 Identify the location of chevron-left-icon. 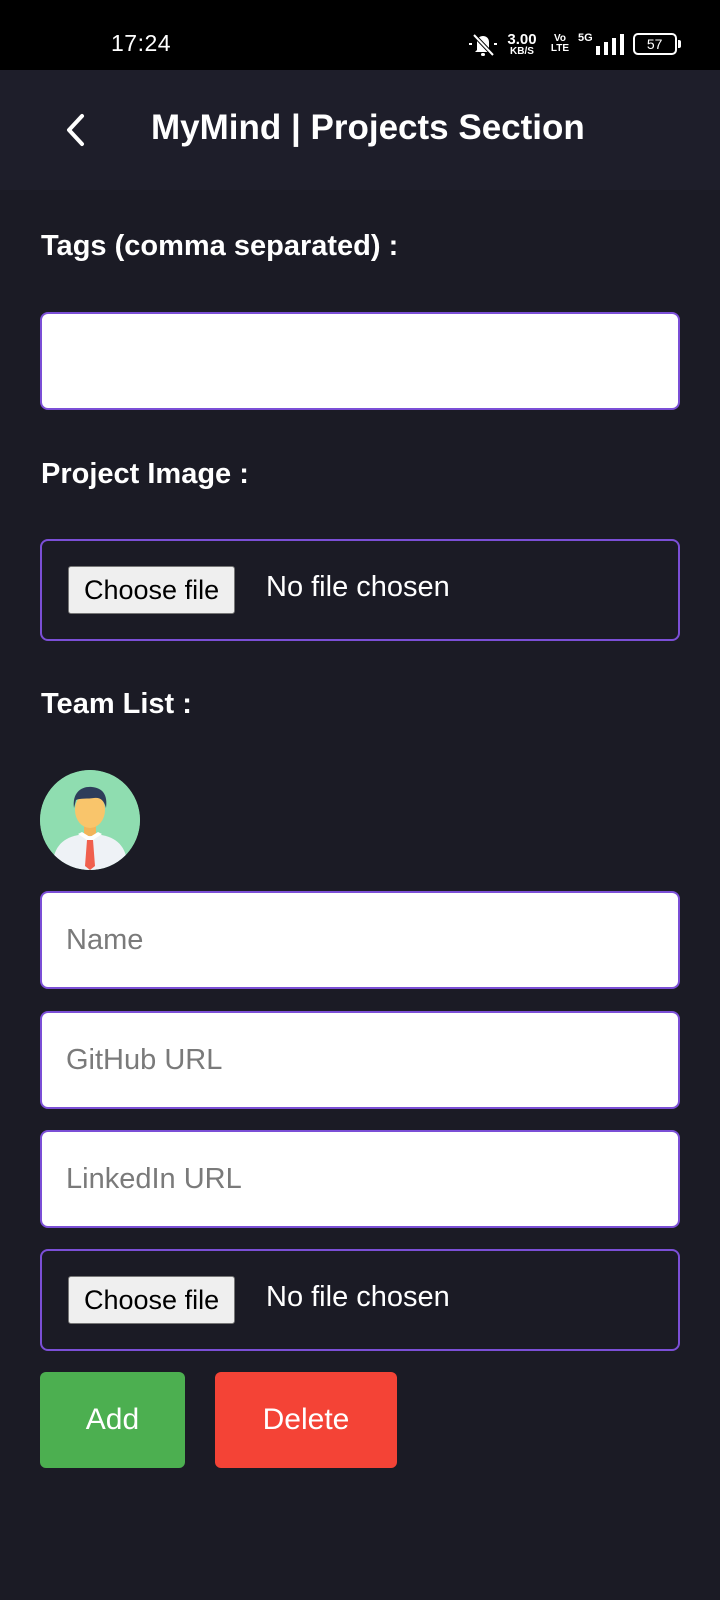
(75, 130).